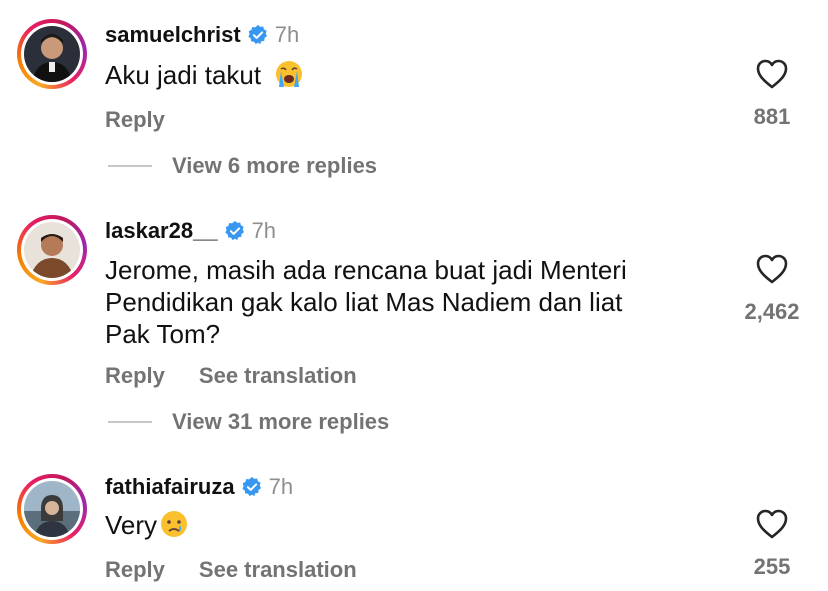 The height and width of the screenshot is (591, 828). What do you see at coordinates (131, 525) in the screenshot?
I see `comment-text-body: Very` at bounding box center [131, 525].